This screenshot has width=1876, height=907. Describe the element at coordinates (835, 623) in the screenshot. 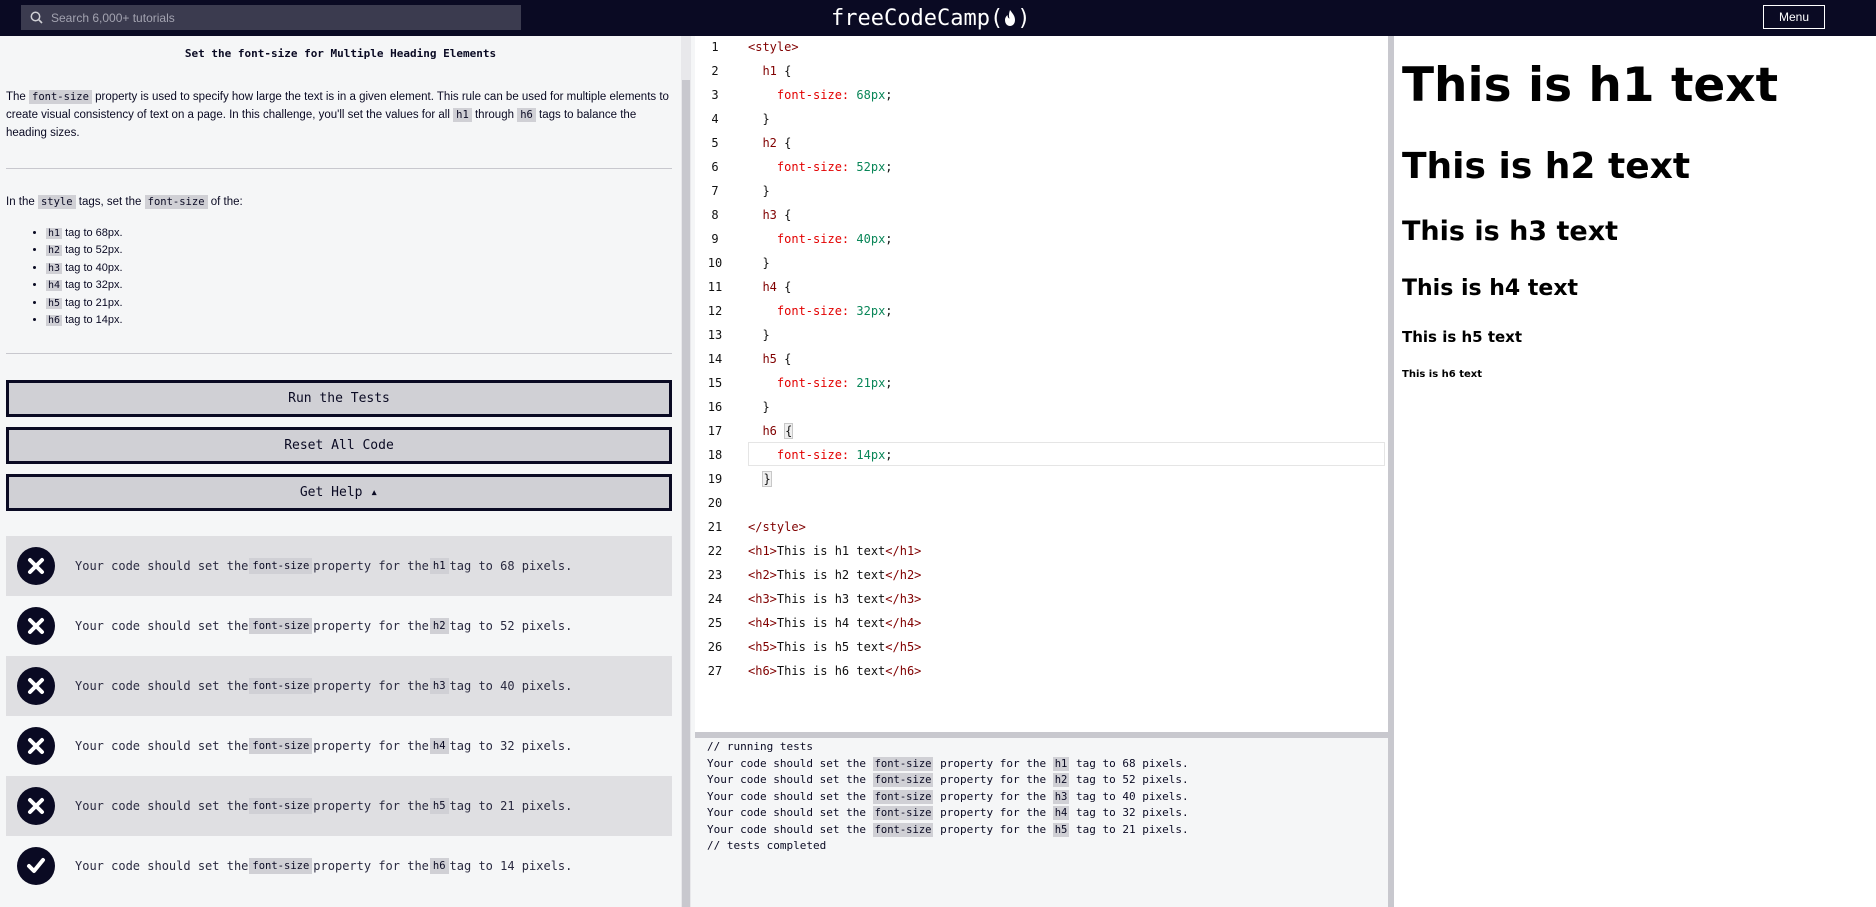

I see `code-line: <h4>This is h4 text</h4>` at that location.